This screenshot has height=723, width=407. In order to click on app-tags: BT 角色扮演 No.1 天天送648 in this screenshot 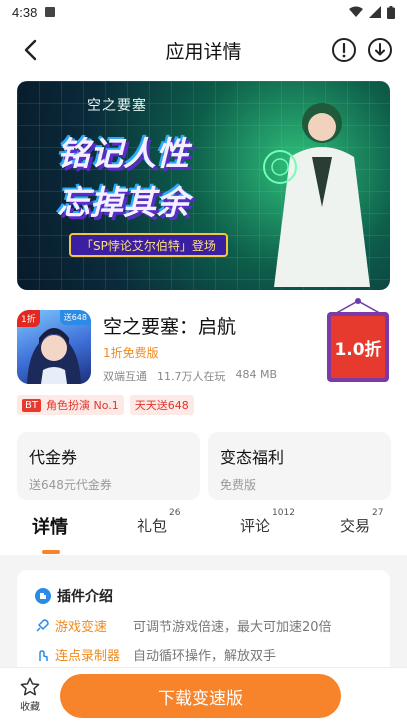, I will do `click(105, 405)`.